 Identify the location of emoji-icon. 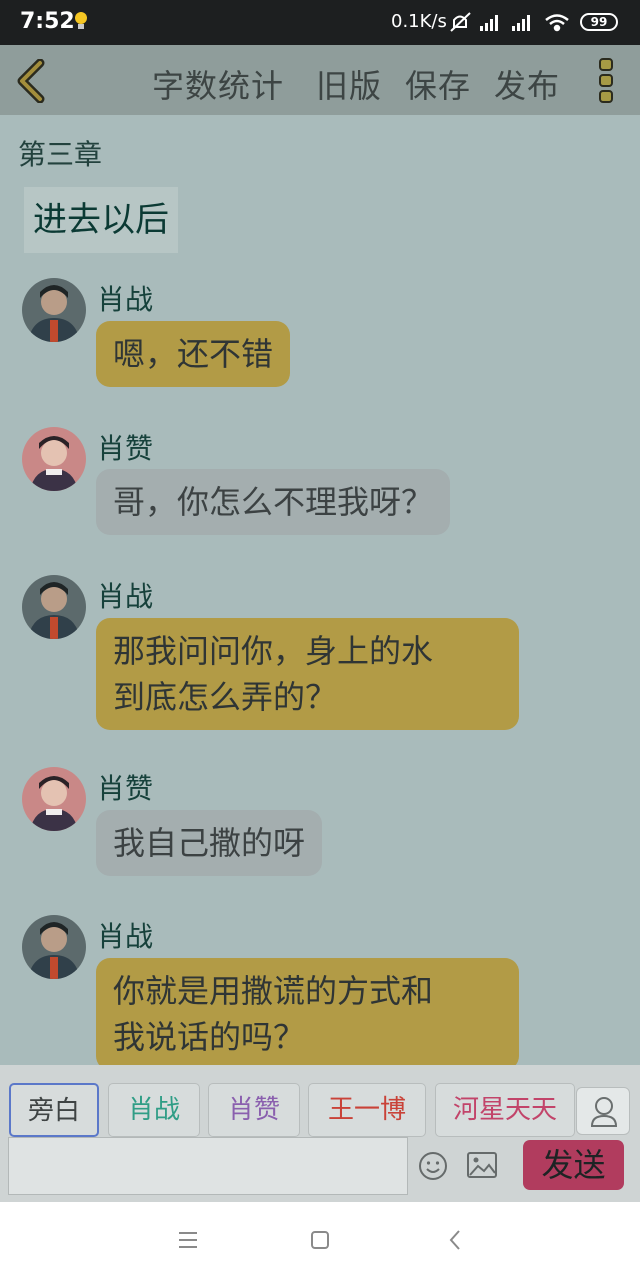
(433, 1166).